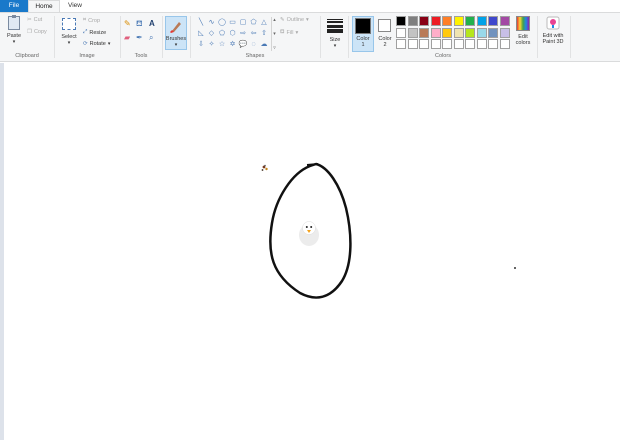 This screenshot has height=440, width=620. I want to click on right-triangle-shape-icon: ◺, so click(201, 33).